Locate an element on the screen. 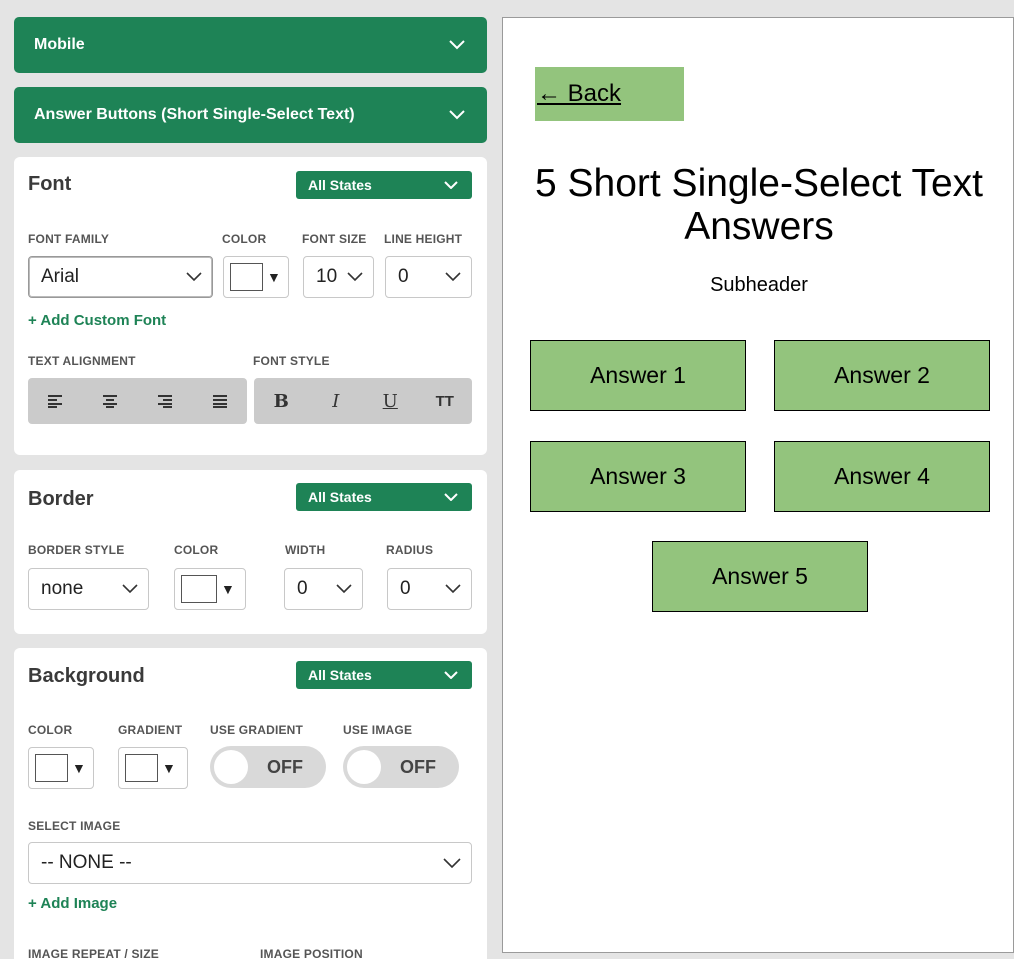 This screenshot has height=959, width=1014. answer-button-4: Answer 4 is located at coordinates (882, 476).